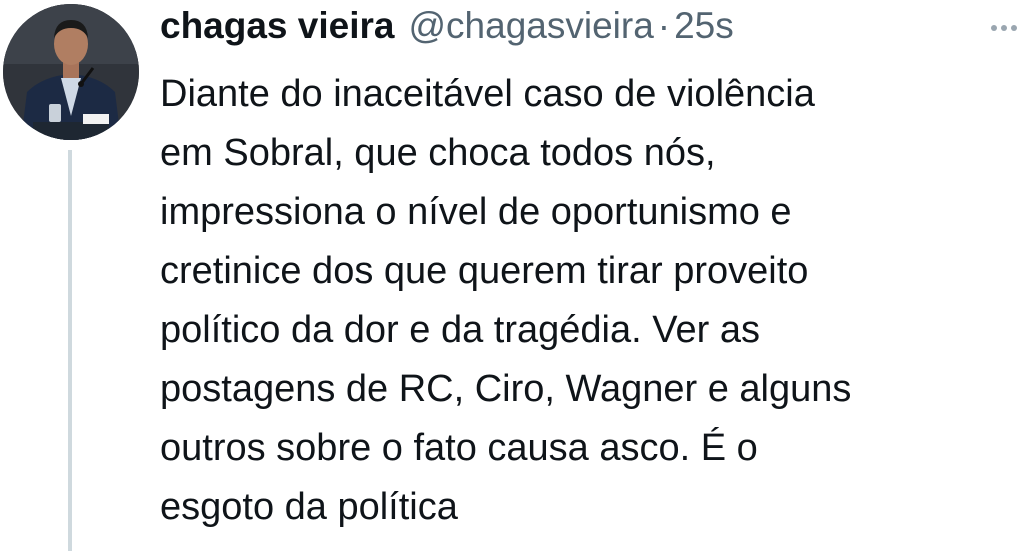  I want to click on profile-photo, so click(71, 72).